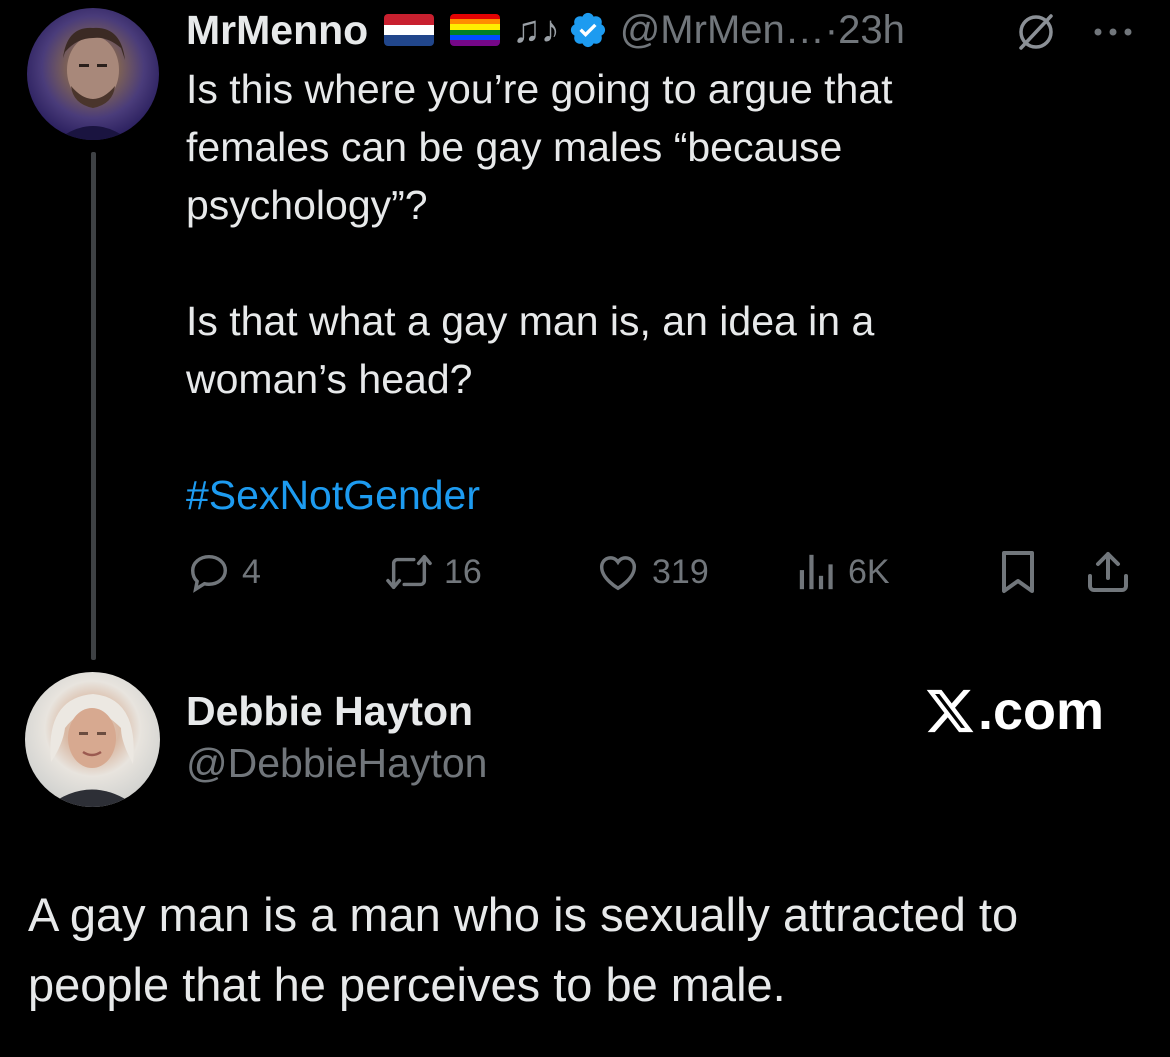 Image resolution: width=1170 pixels, height=1057 pixels. I want to click on bookmark-icon, so click(1018, 572).